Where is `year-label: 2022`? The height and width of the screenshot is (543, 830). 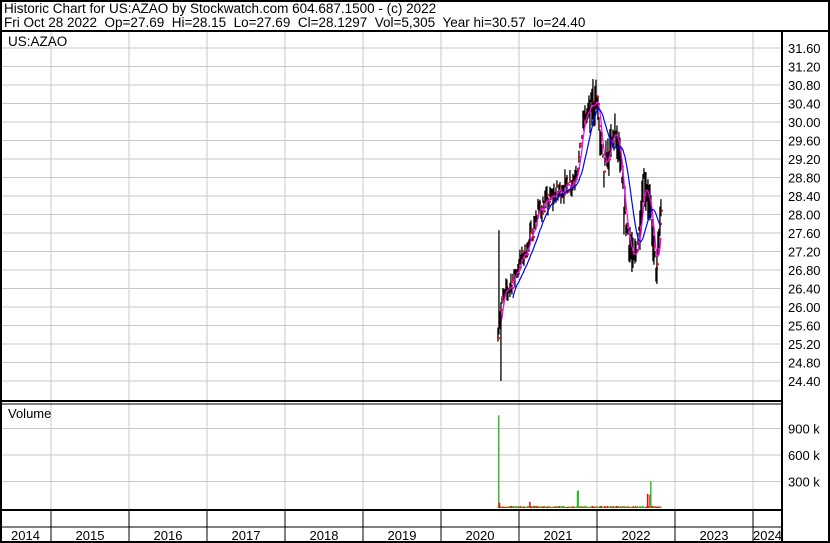 year-label: 2022 is located at coordinates (636, 535).